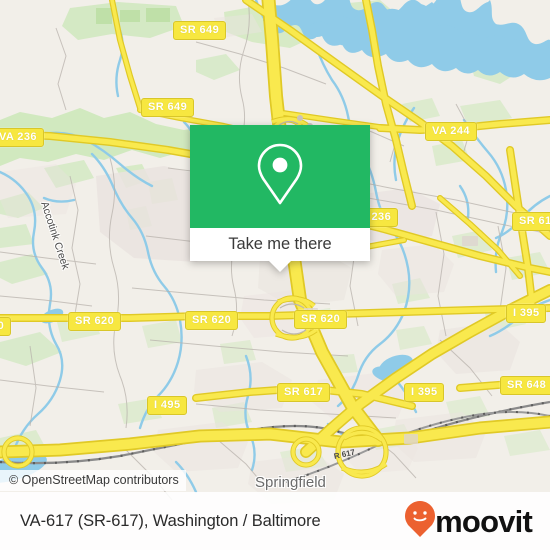 The image size is (550, 550). Describe the element at coordinates (525, 385) in the screenshot. I see `route-shield: SR 648` at that location.